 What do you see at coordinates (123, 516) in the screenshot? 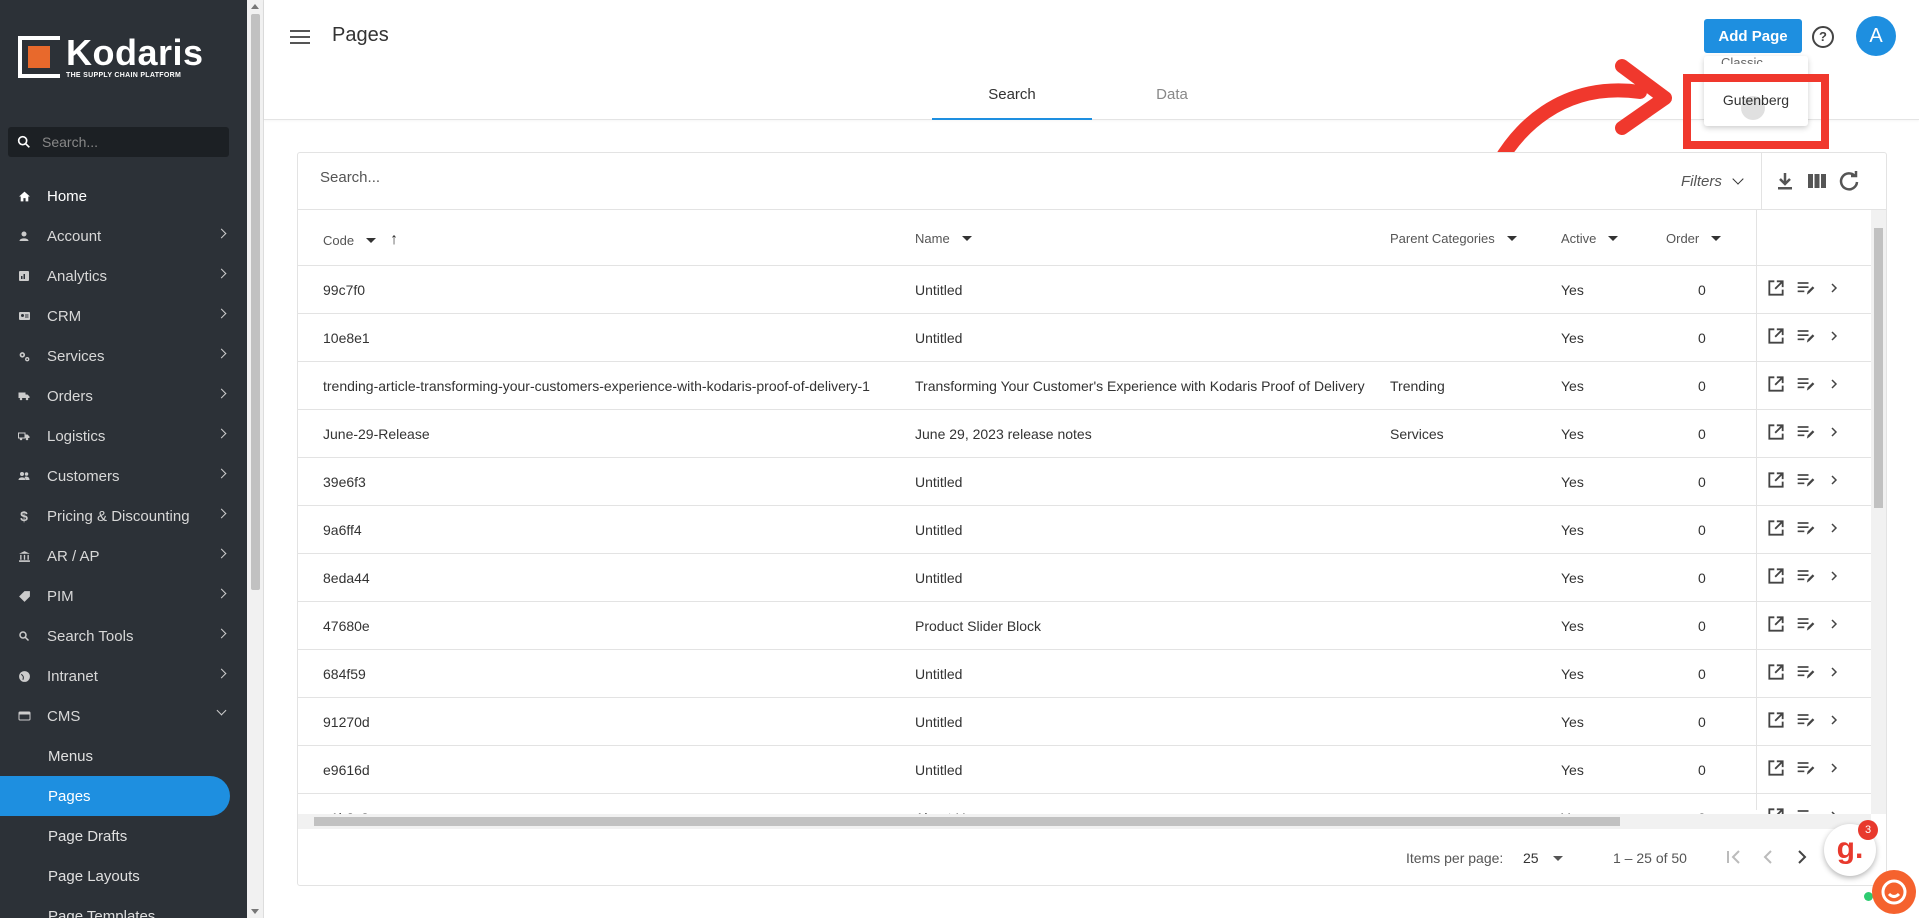
I see `sidebar-item-pricing: $ Pricing & Discounting` at bounding box center [123, 516].